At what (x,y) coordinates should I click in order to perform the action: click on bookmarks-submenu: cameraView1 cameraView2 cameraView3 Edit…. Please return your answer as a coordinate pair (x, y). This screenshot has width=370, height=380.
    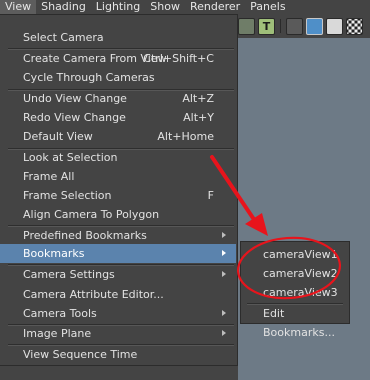
    Looking at the image, I should click on (295, 290).